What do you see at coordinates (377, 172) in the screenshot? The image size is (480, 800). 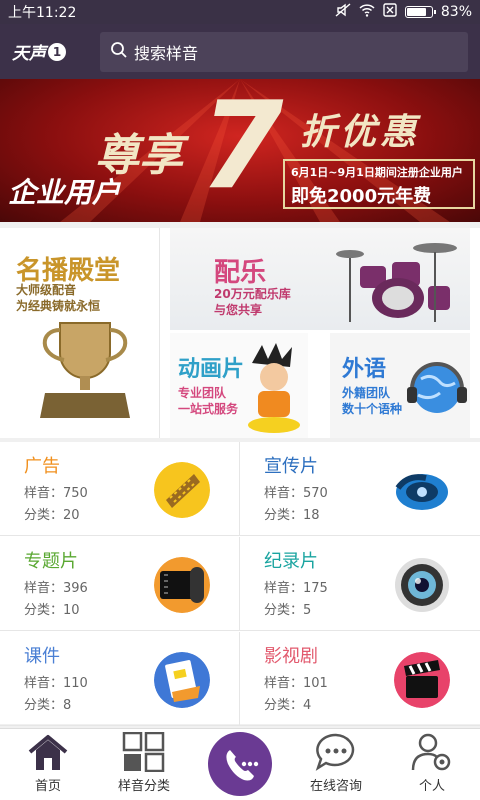 I see `banner-promo-line-1: 6月1日~9月1日期间注册企业用户` at bounding box center [377, 172].